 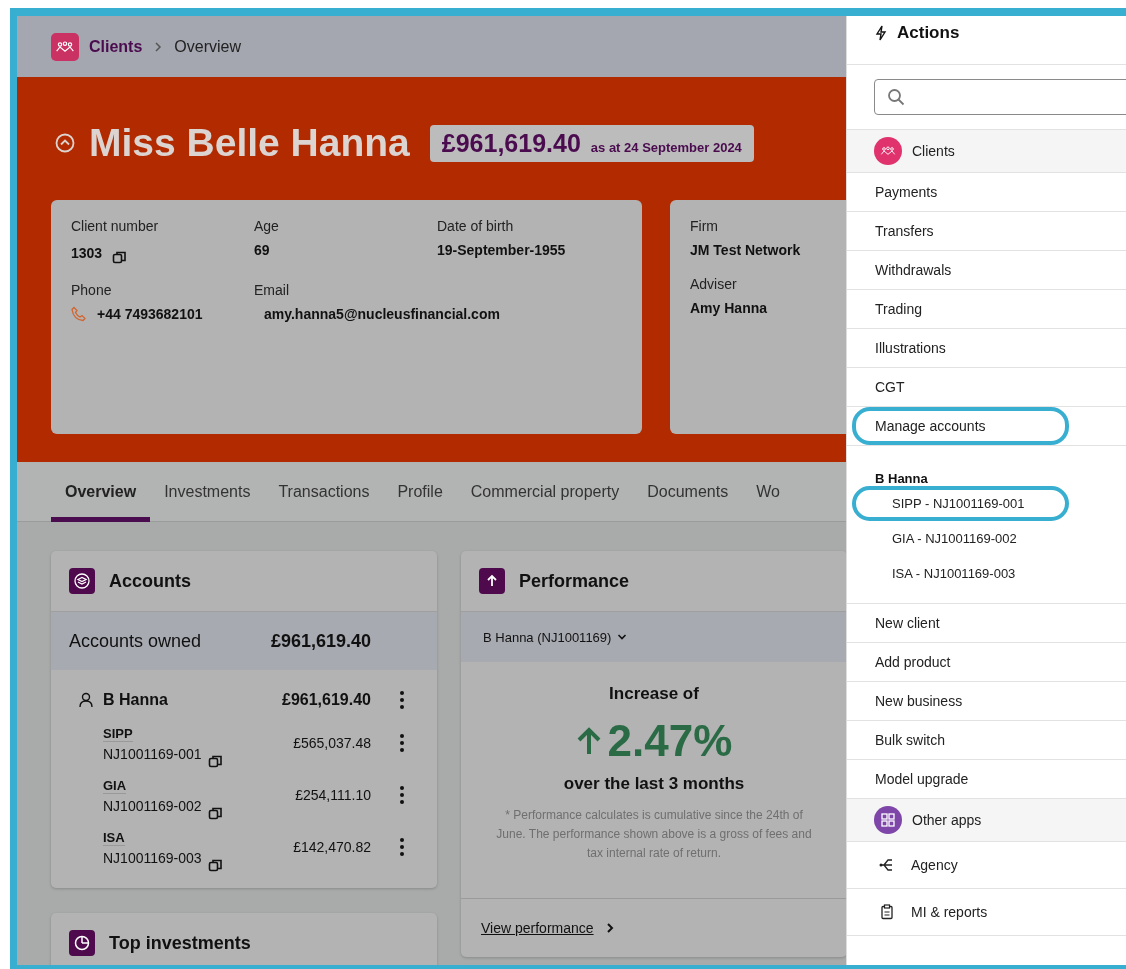 What do you see at coordinates (654, 694) in the screenshot?
I see `performance-headline: Increase of` at bounding box center [654, 694].